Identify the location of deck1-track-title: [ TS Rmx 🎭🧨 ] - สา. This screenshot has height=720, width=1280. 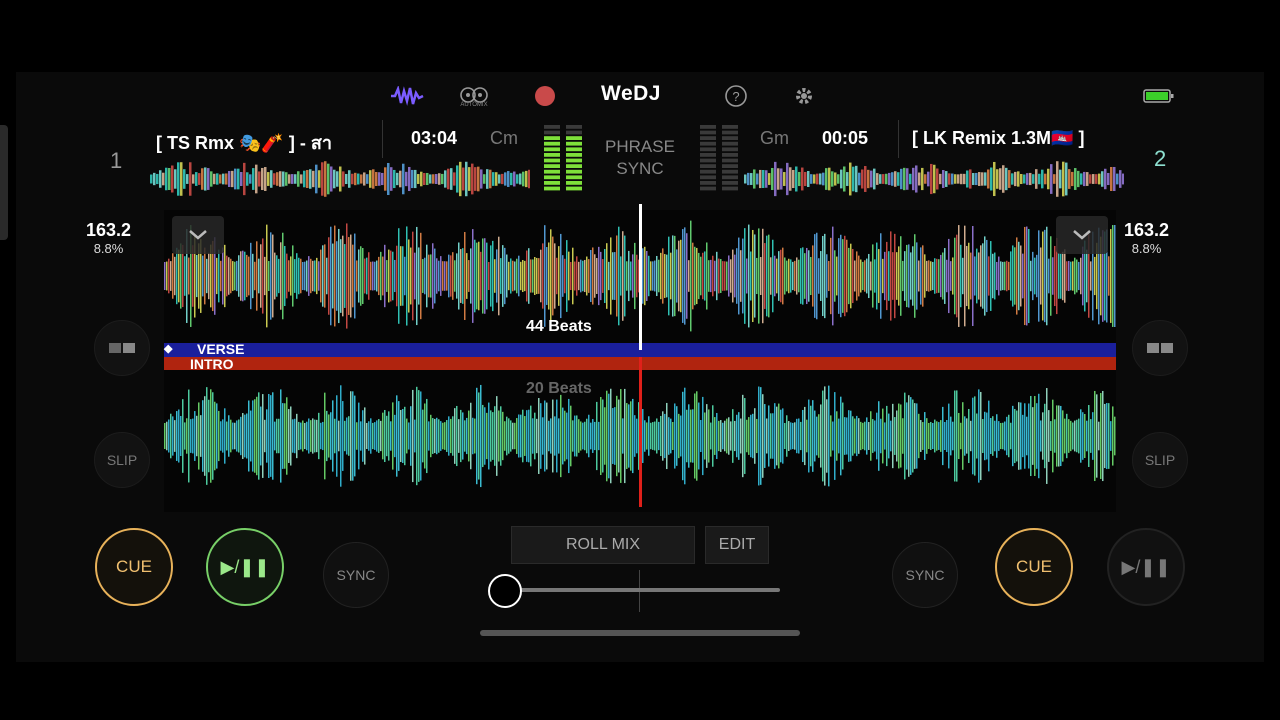
(271, 146).